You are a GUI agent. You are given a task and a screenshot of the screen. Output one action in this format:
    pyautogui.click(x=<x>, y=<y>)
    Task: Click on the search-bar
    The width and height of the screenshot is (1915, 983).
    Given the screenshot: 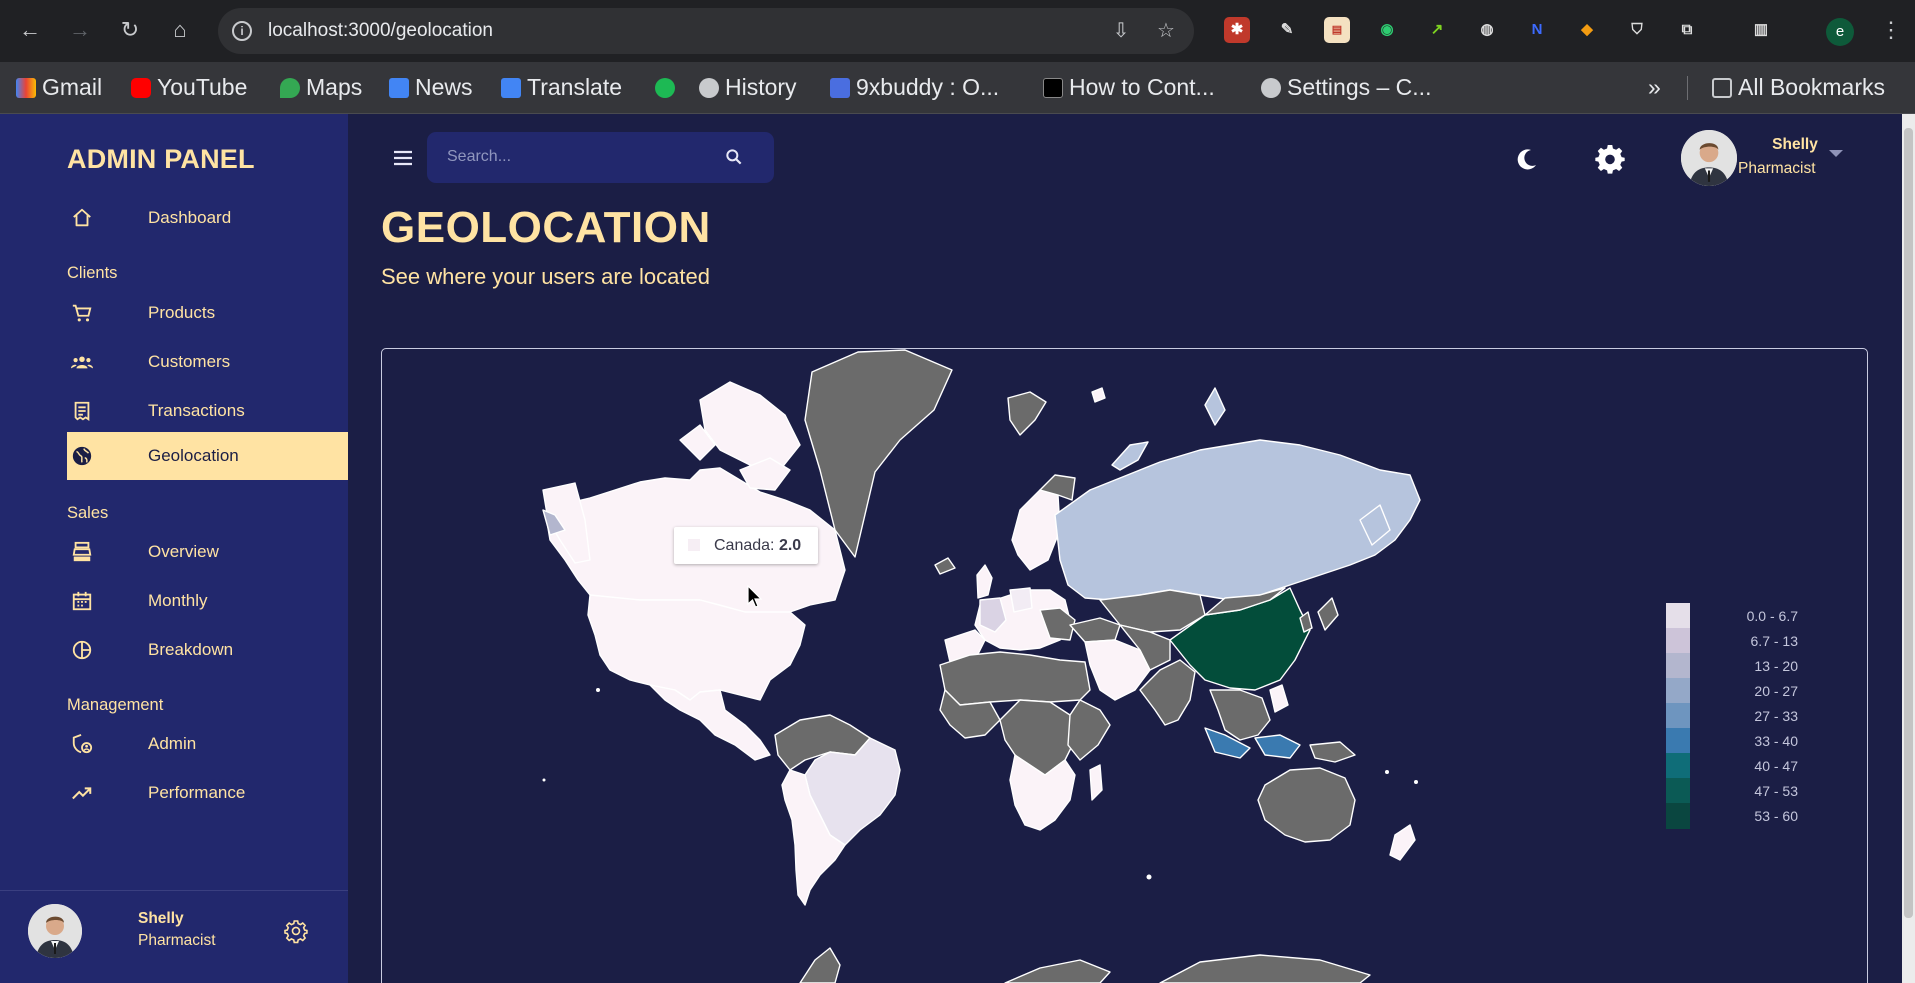 What is the action you would take?
    pyautogui.click(x=600, y=157)
    